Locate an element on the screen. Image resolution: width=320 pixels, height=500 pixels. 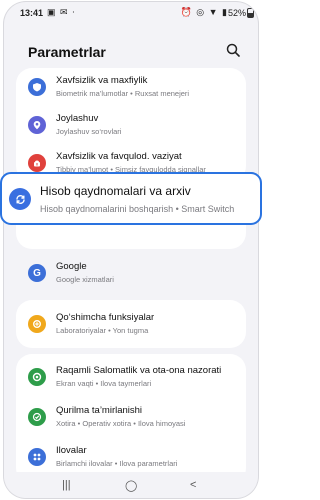
status-bar: 13:41 ▣ ✉ ⋅ ⏰ ◎ ▼ ▮ 52% is located at coordinates (131, 13).